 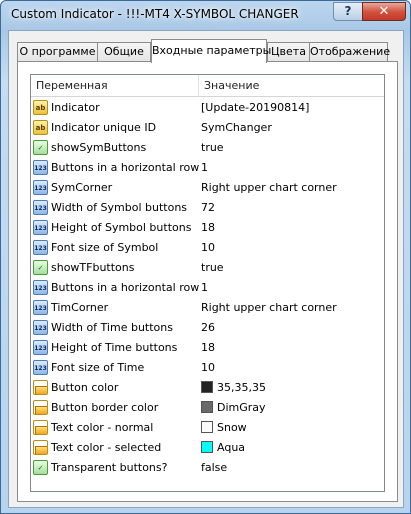 What do you see at coordinates (291, 86) in the screenshot?
I see `column-header-value: Значение` at bounding box center [291, 86].